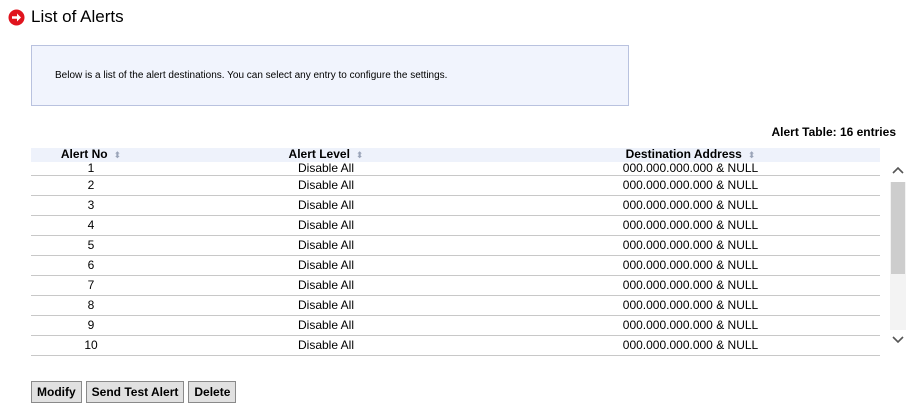  I want to click on chevron-up-icon, so click(898, 170).